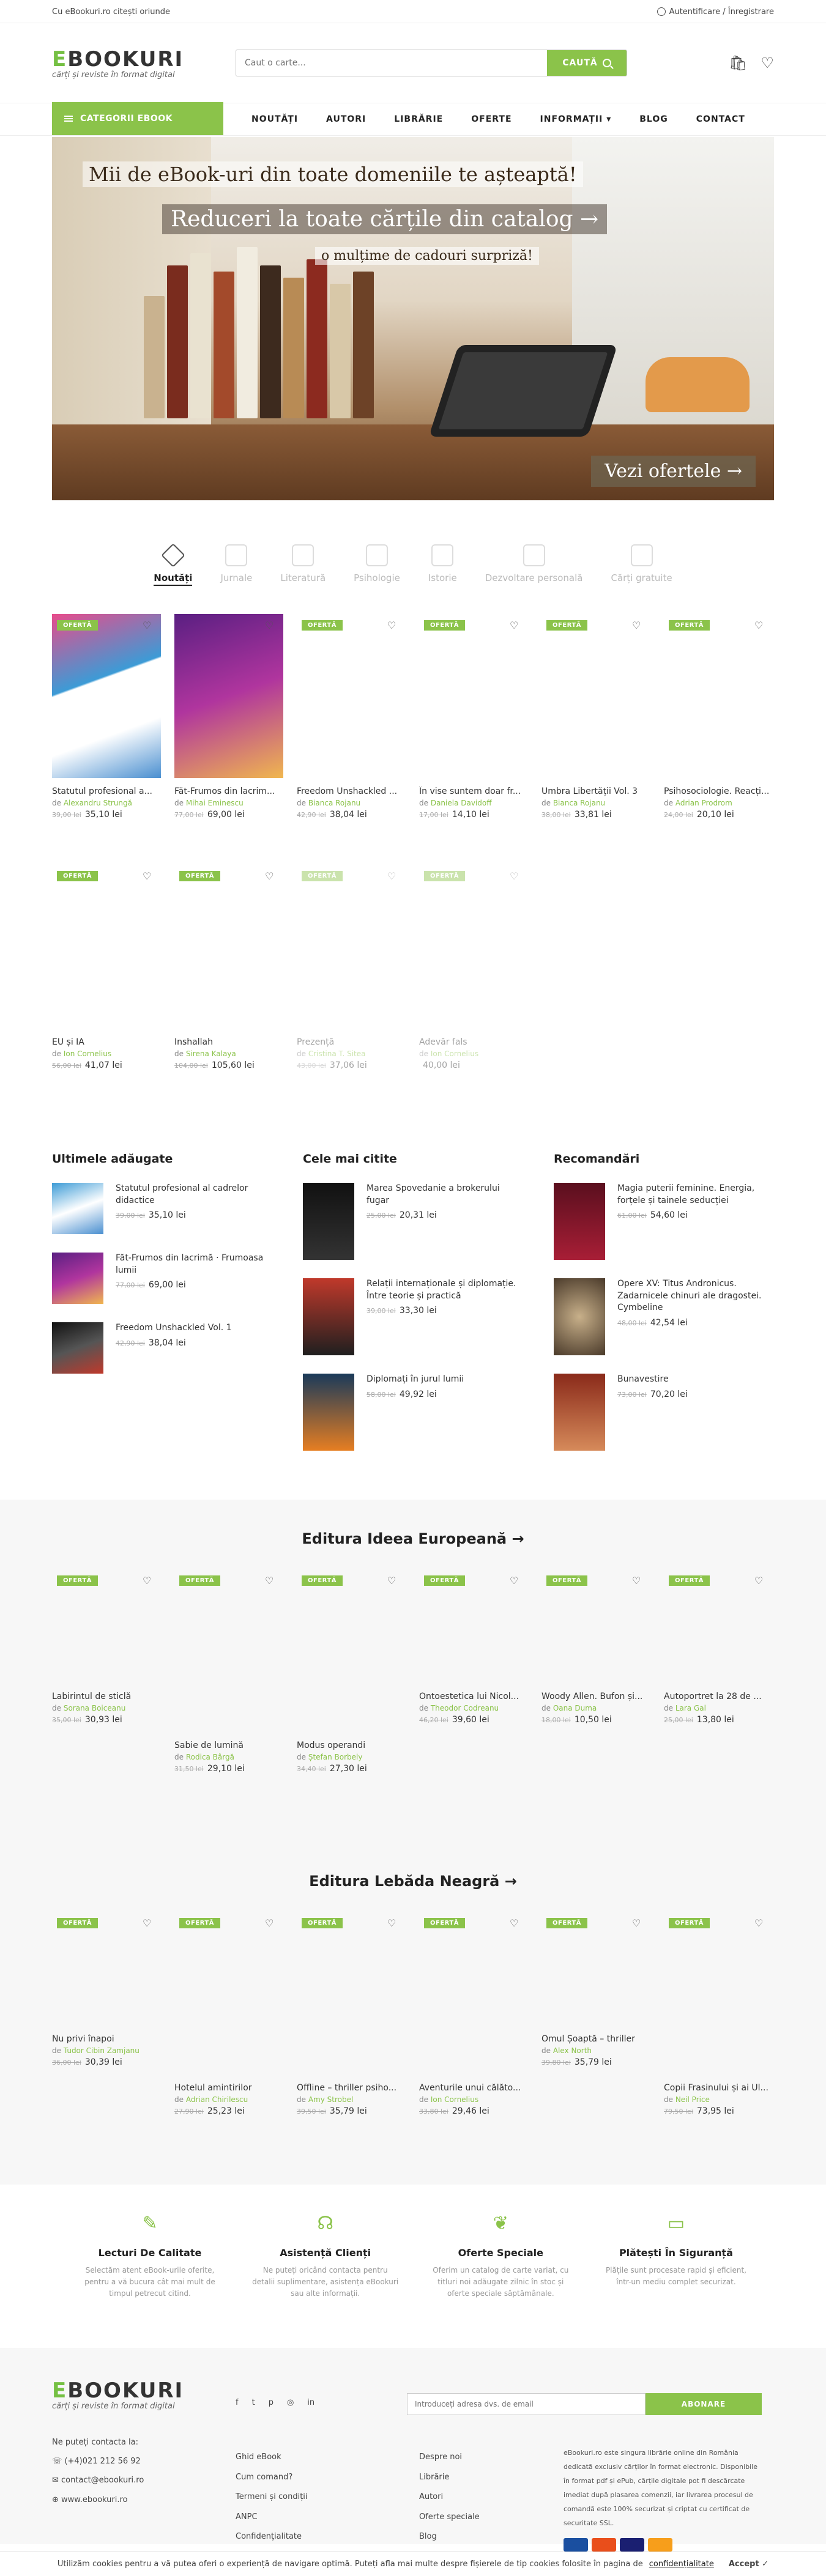 The height and width of the screenshot is (2576, 826). What do you see at coordinates (673, 471) in the screenshot?
I see `hero-offers-button: Vezi ofertele →` at bounding box center [673, 471].